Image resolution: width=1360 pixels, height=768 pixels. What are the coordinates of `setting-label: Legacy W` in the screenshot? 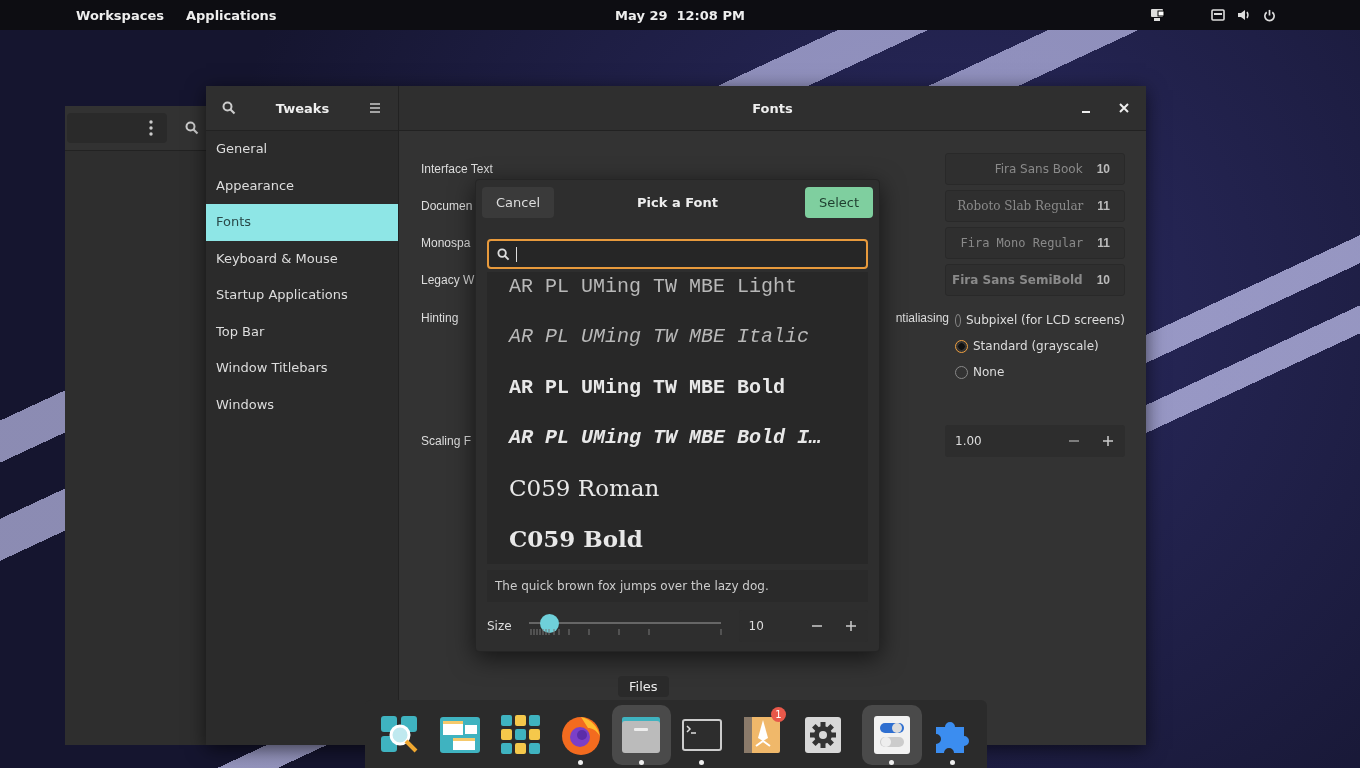 It's located at (448, 280).